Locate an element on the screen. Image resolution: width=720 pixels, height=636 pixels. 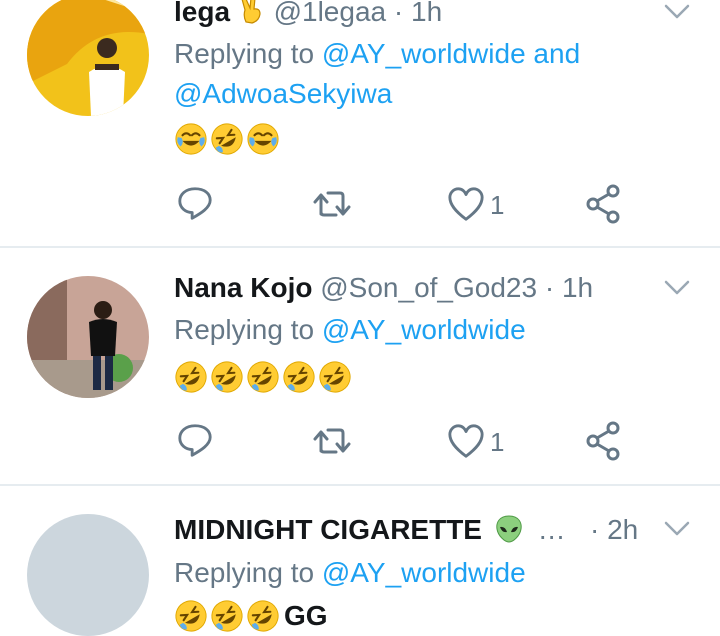
mention-link: @AdwoaSekyiwa is located at coordinates (283, 93).